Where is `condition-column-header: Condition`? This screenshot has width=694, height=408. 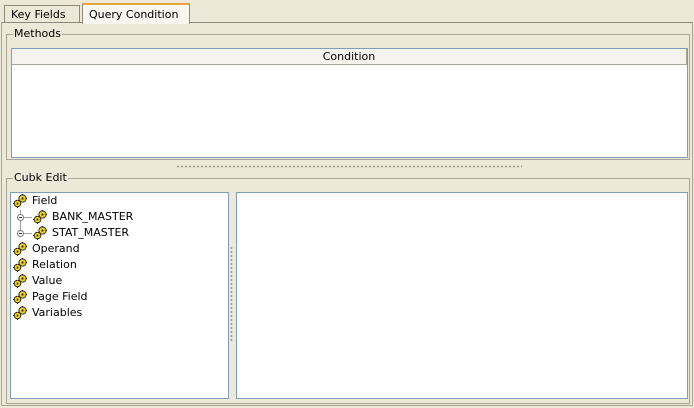
condition-column-header: Condition is located at coordinates (349, 57).